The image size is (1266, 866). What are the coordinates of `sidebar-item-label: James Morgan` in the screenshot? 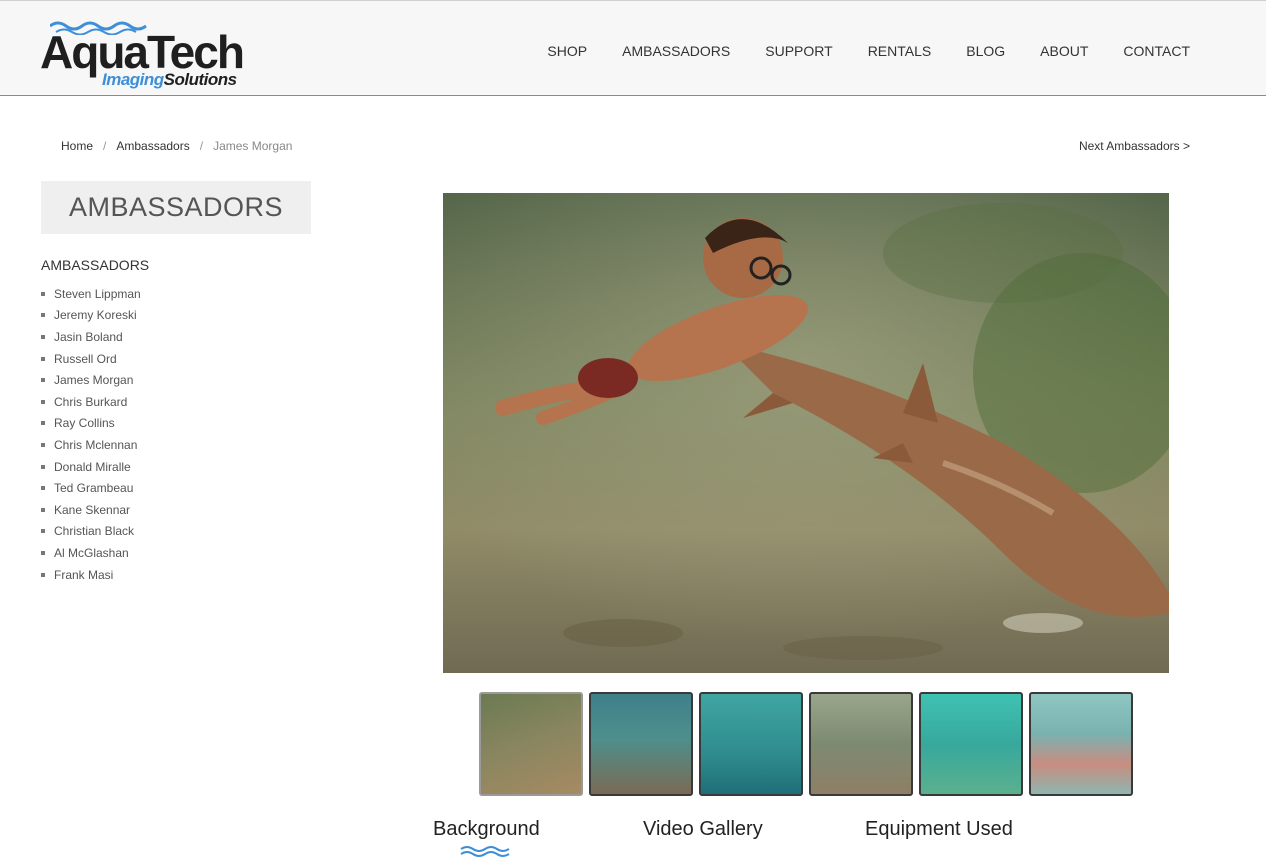 It's located at (94, 380).